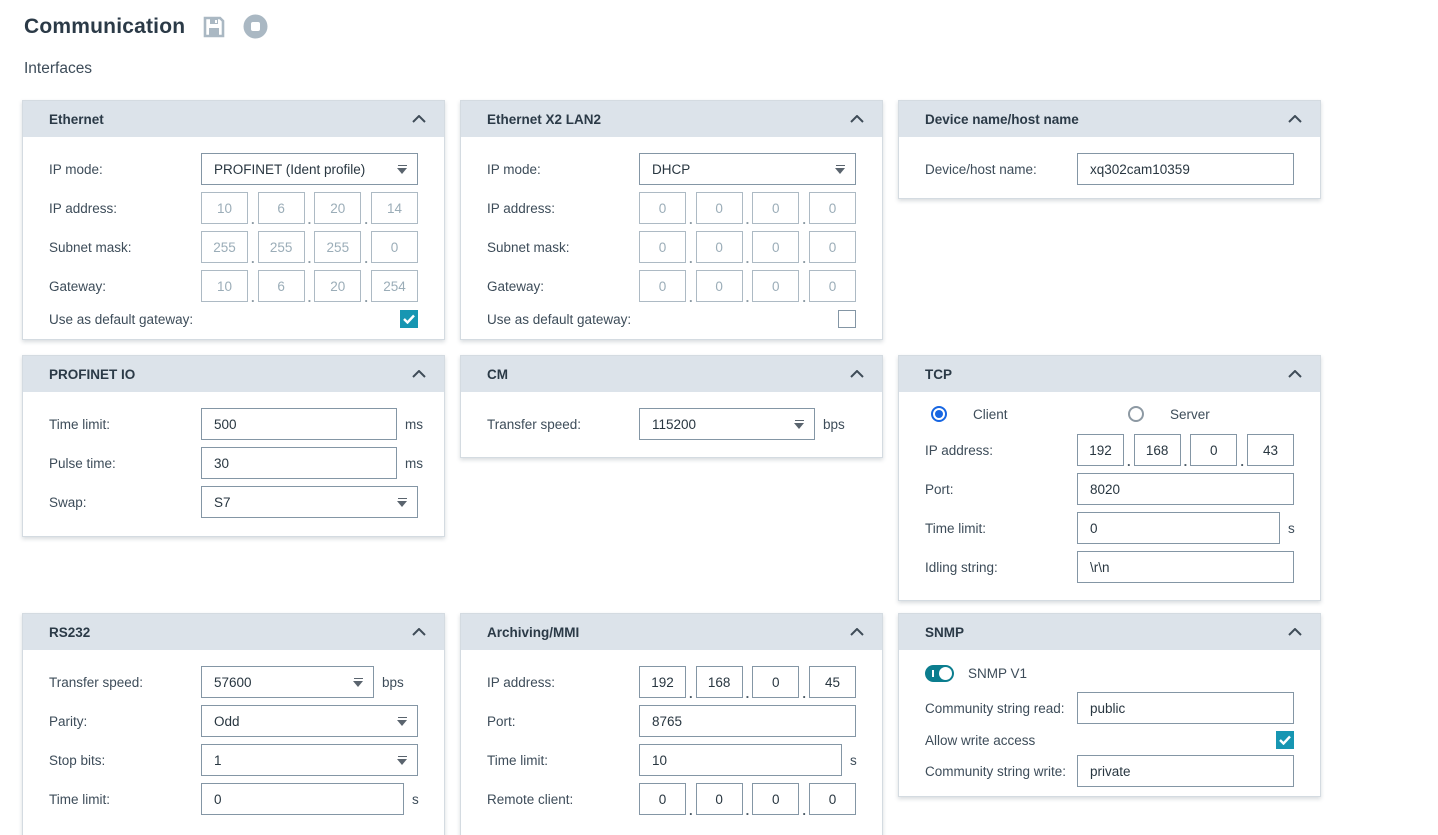 This screenshot has height=835, width=1438. I want to click on panel-profinet-io-header: PROFINET IO, so click(233, 374).